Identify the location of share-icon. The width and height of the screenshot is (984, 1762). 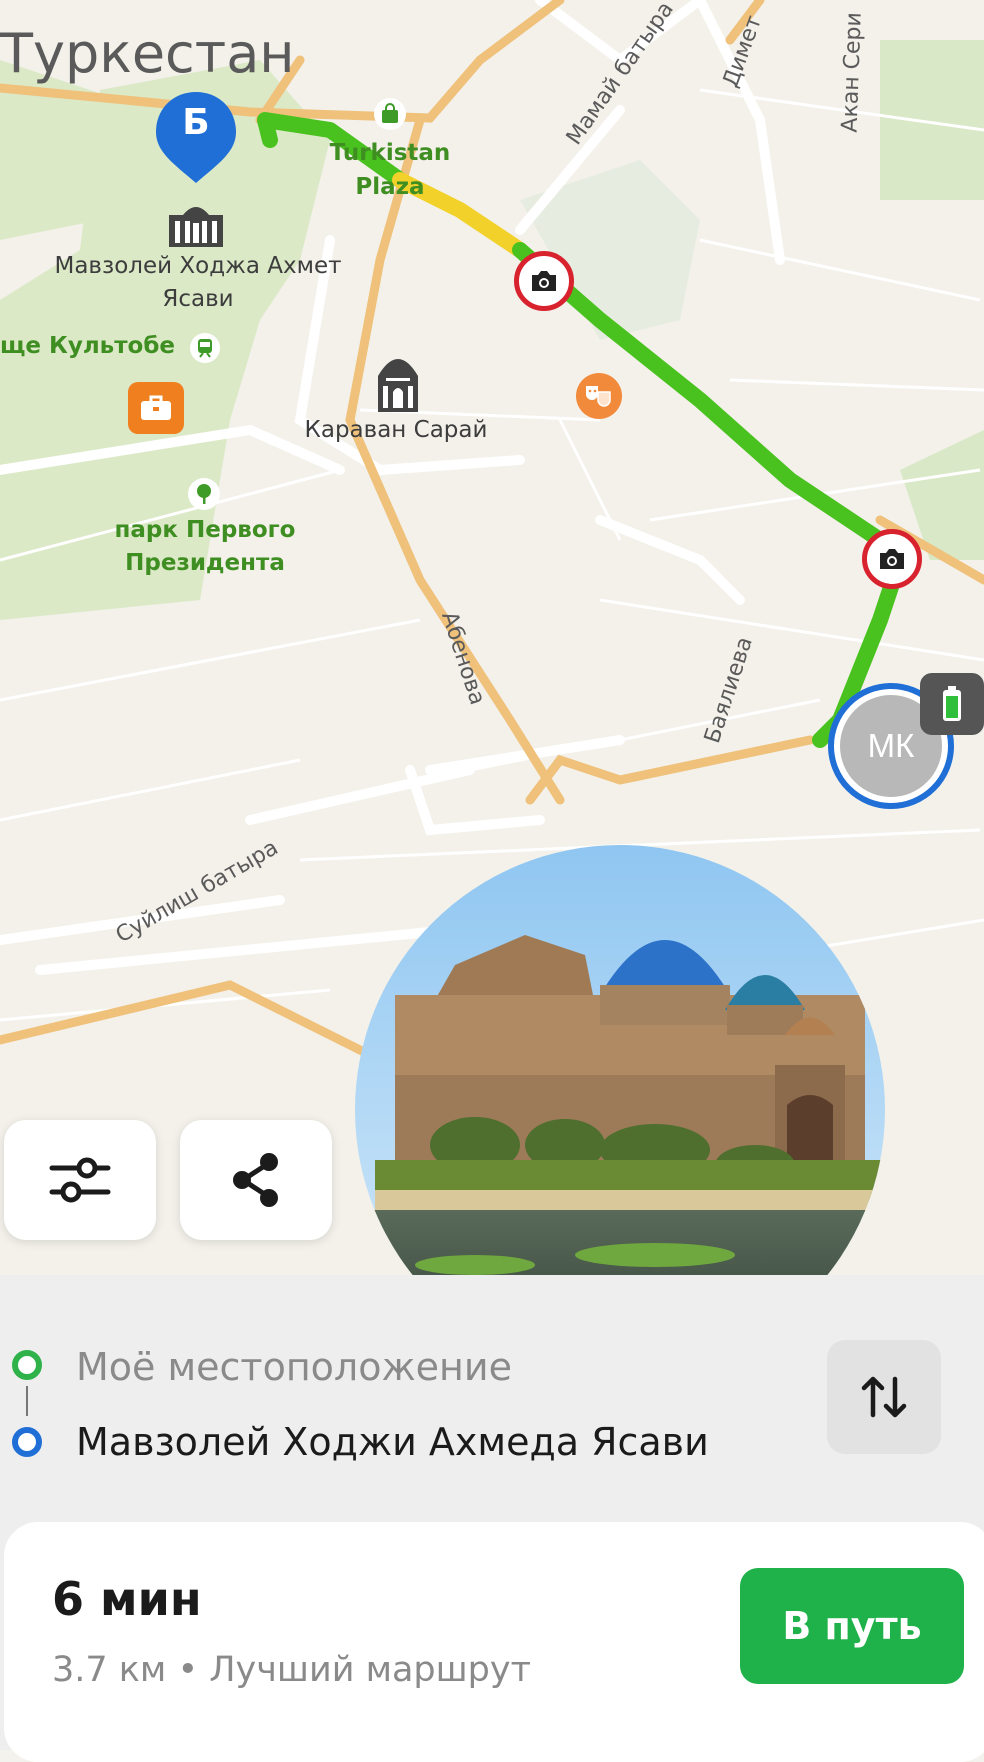
(255, 1180).